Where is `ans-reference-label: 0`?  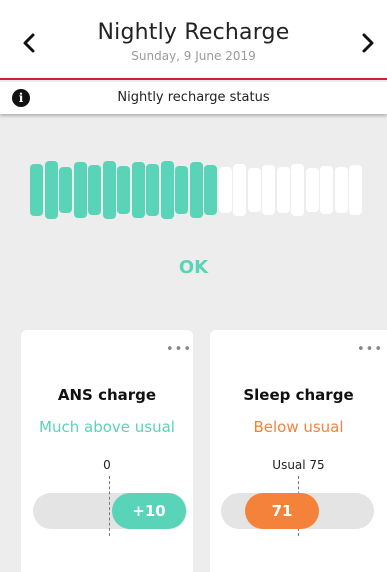
ans-reference-label: 0 is located at coordinates (107, 465).